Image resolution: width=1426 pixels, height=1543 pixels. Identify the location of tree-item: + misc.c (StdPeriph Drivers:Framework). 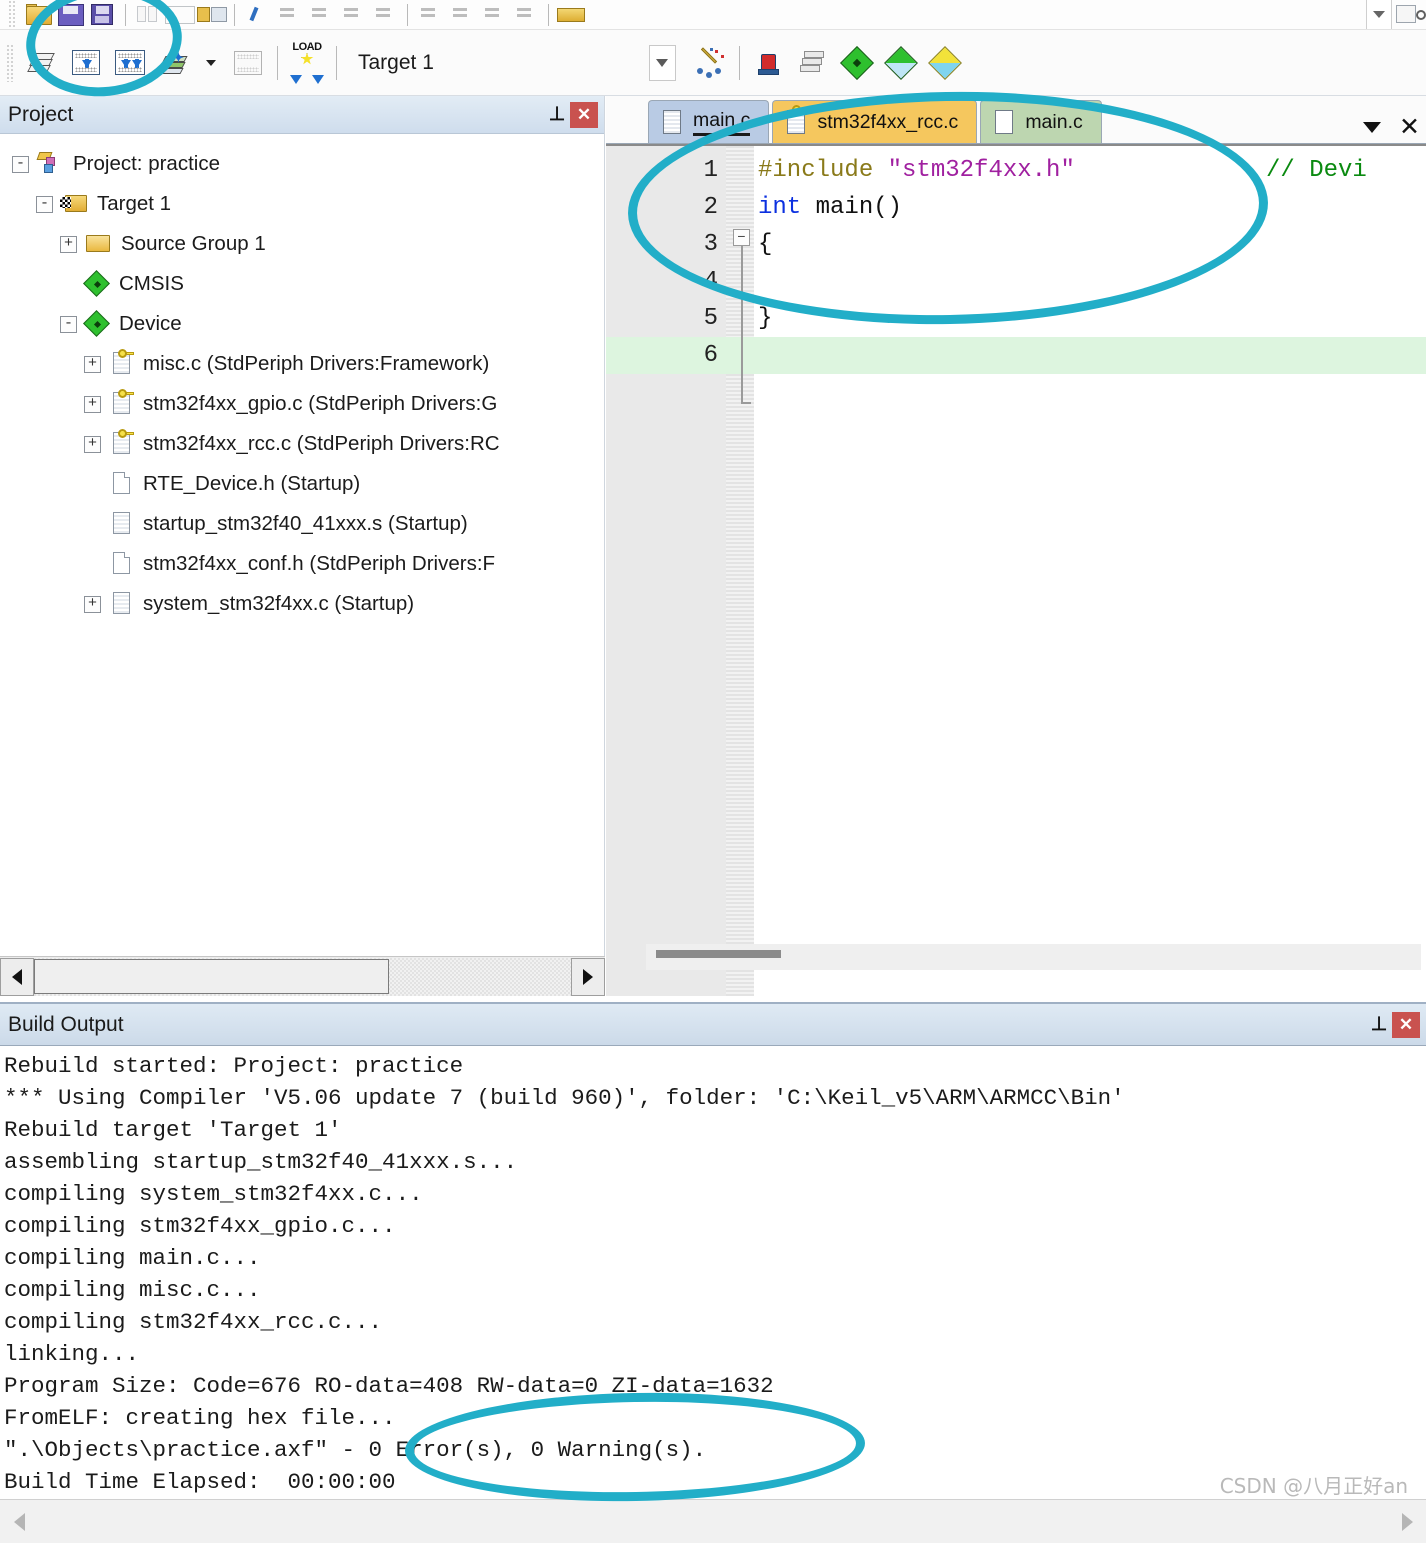
(308, 364).